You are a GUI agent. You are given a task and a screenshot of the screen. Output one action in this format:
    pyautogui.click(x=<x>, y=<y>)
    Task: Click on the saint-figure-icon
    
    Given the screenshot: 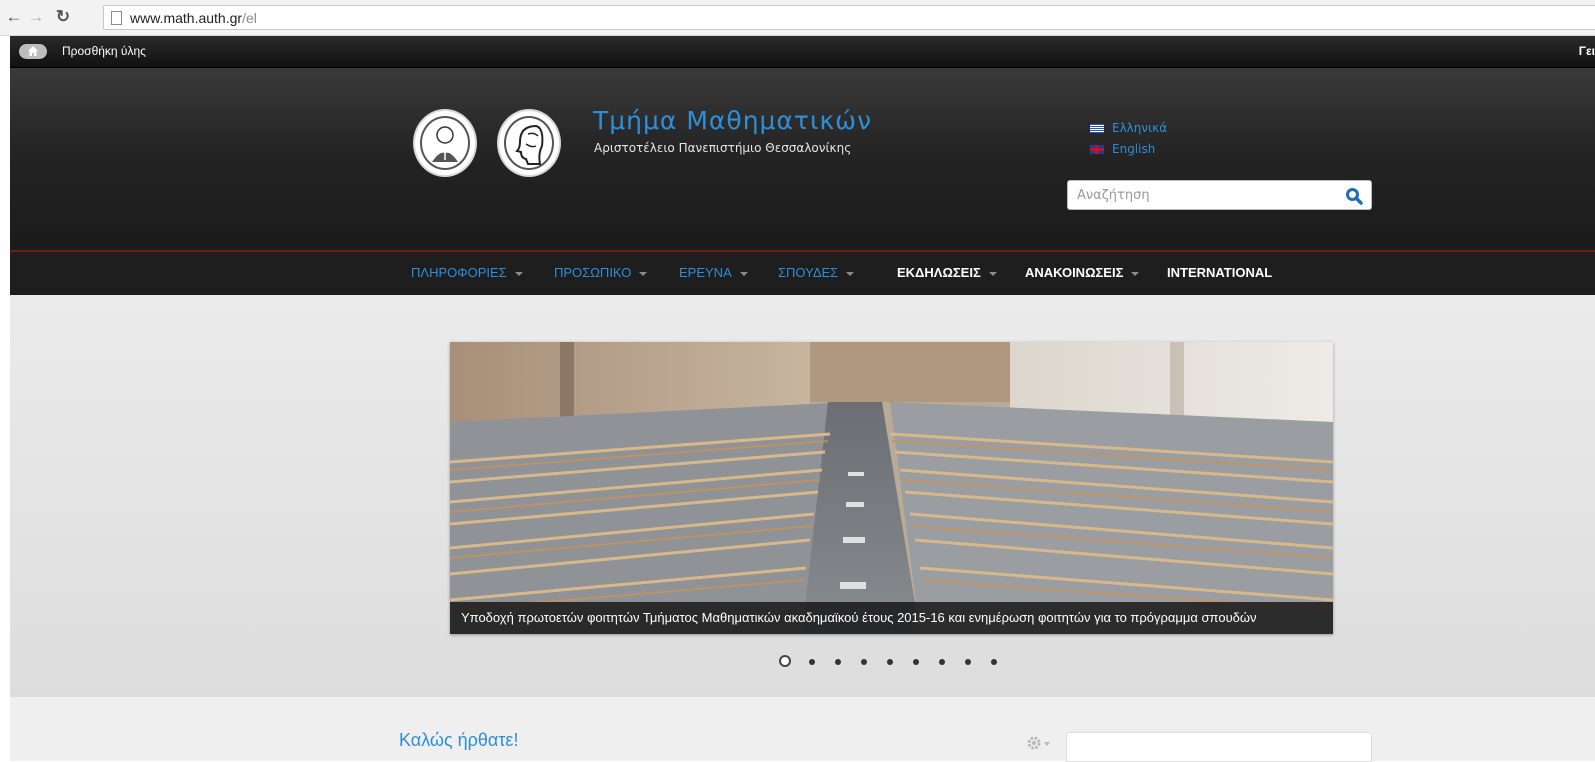 What is the action you would take?
    pyautogui.click(x=445, y=144)
    